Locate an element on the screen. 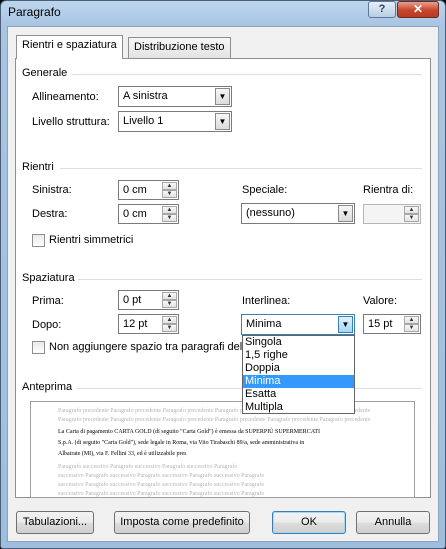  dopo-label: Dopo: is located at coordinates (47, 325).